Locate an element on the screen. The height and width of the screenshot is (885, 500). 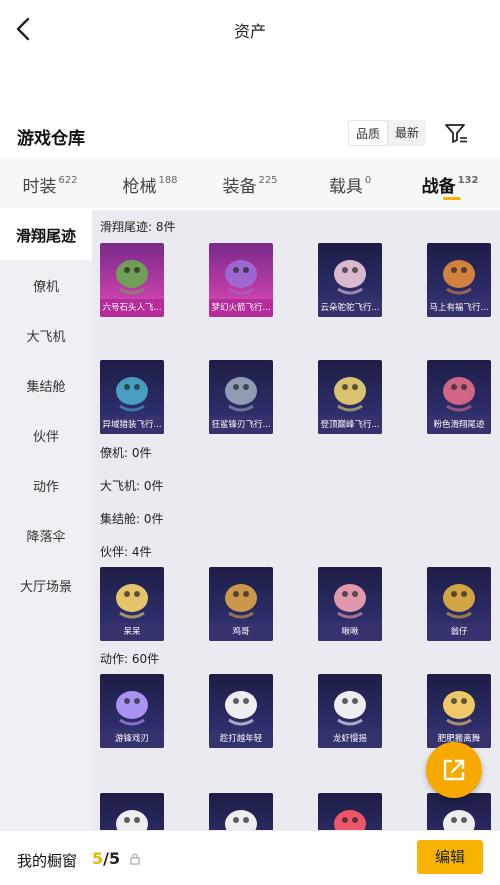
sort-newest-option: 最新 is located at coordinates (407, 133).